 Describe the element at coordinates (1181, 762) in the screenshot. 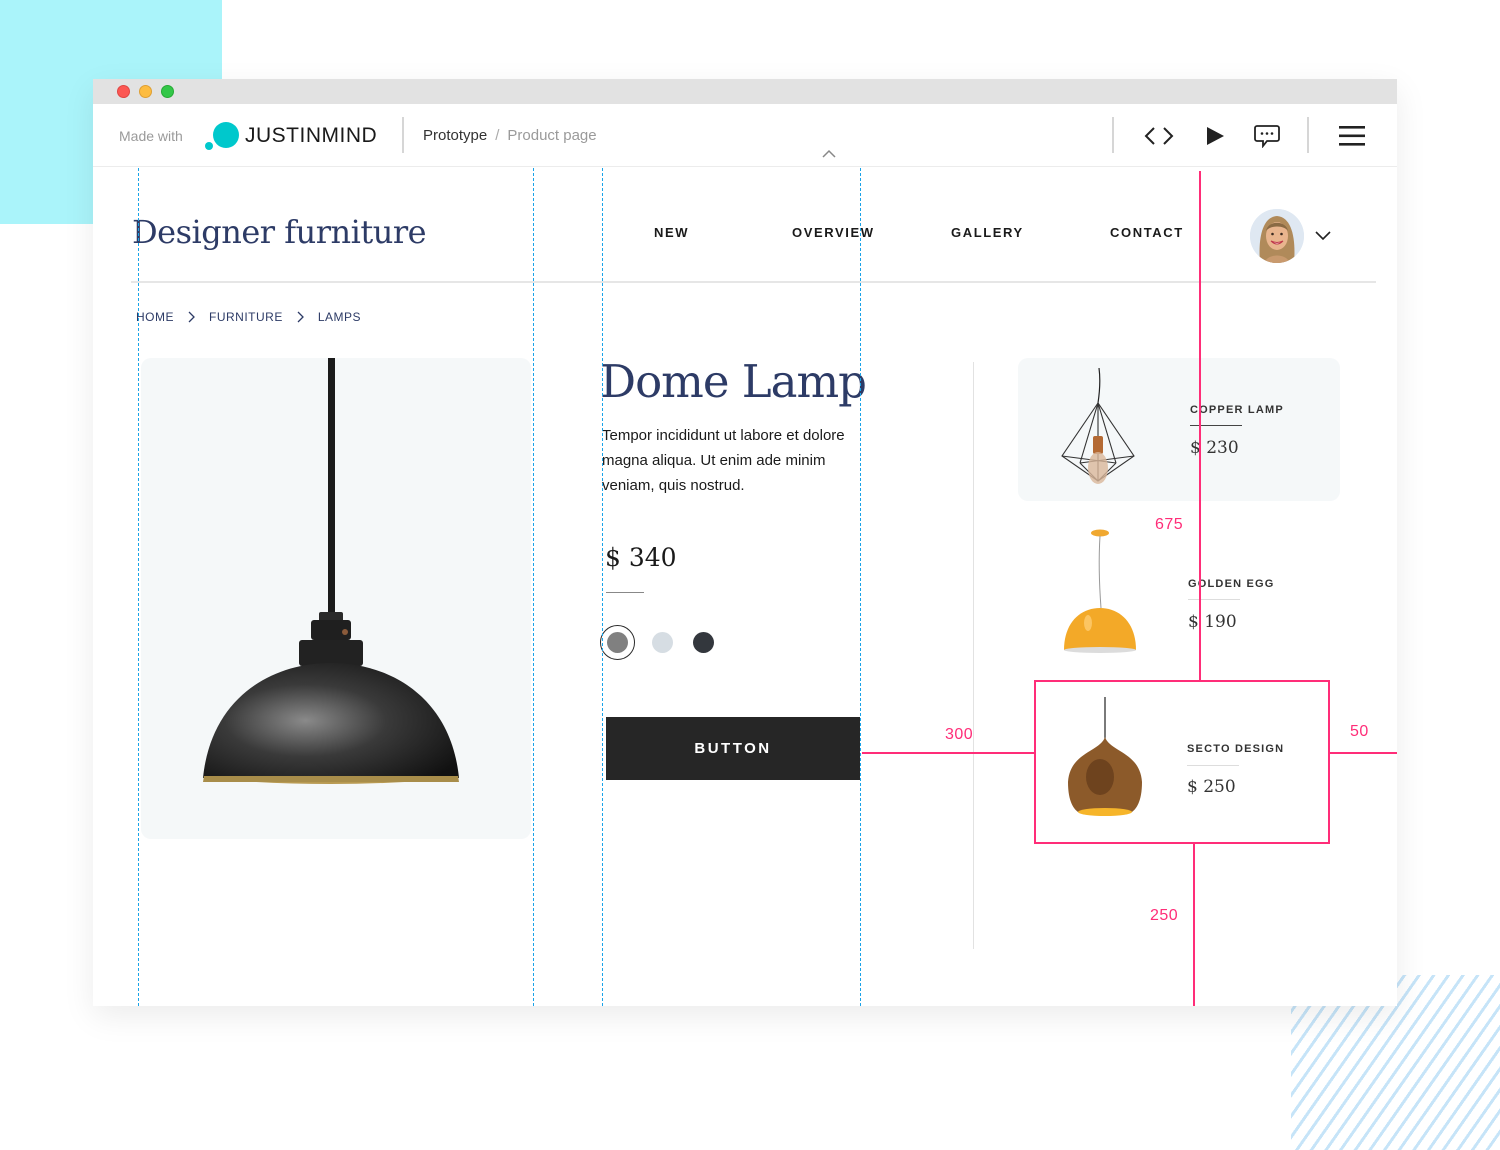

I see `related-product-card-selected: SECTO DESIGN $ 250` at that location.